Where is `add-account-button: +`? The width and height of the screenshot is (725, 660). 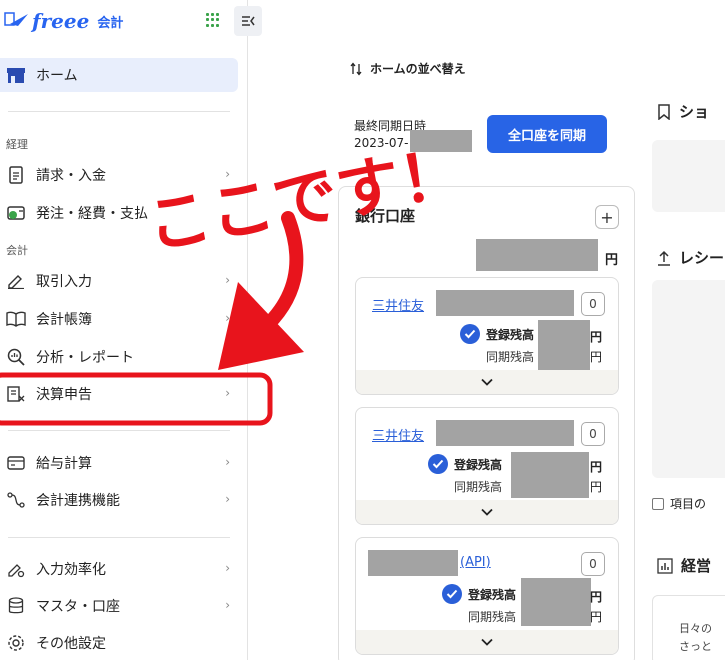
add-account-button: + is located at coordinates (607, 217).